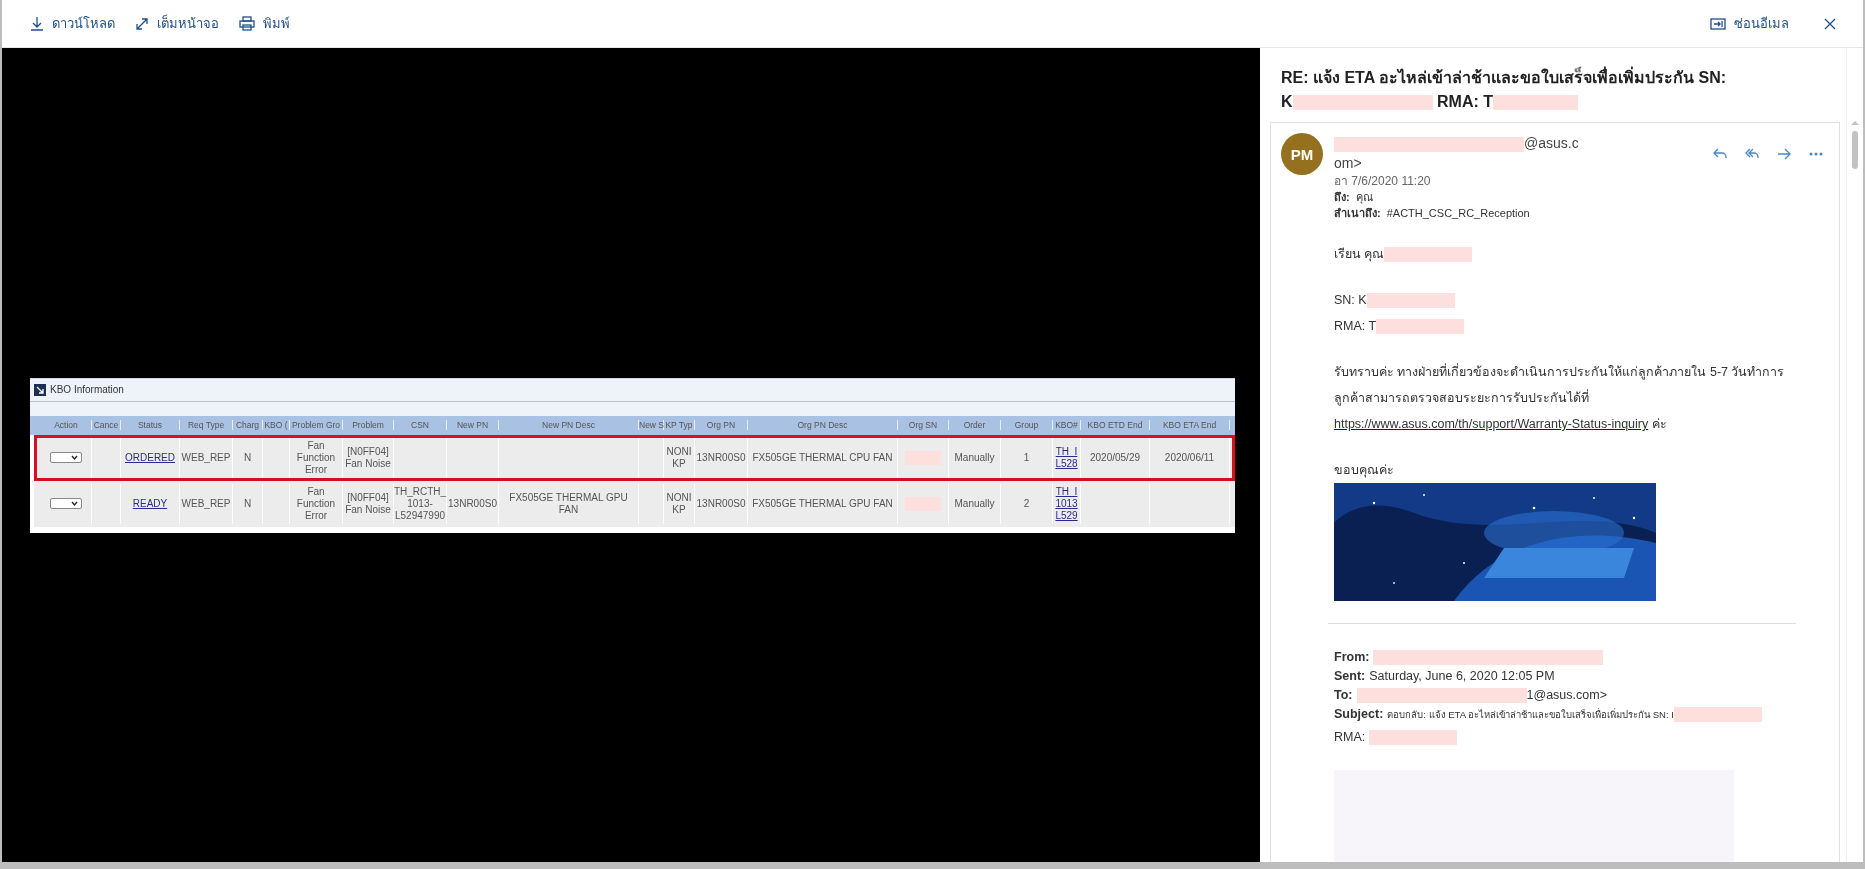  What do you see at coordinates (1749, 23) in the screenshot?
I see `hide-mail-button: ซ่อนอีเมล` at bounding box center [1749, 23].